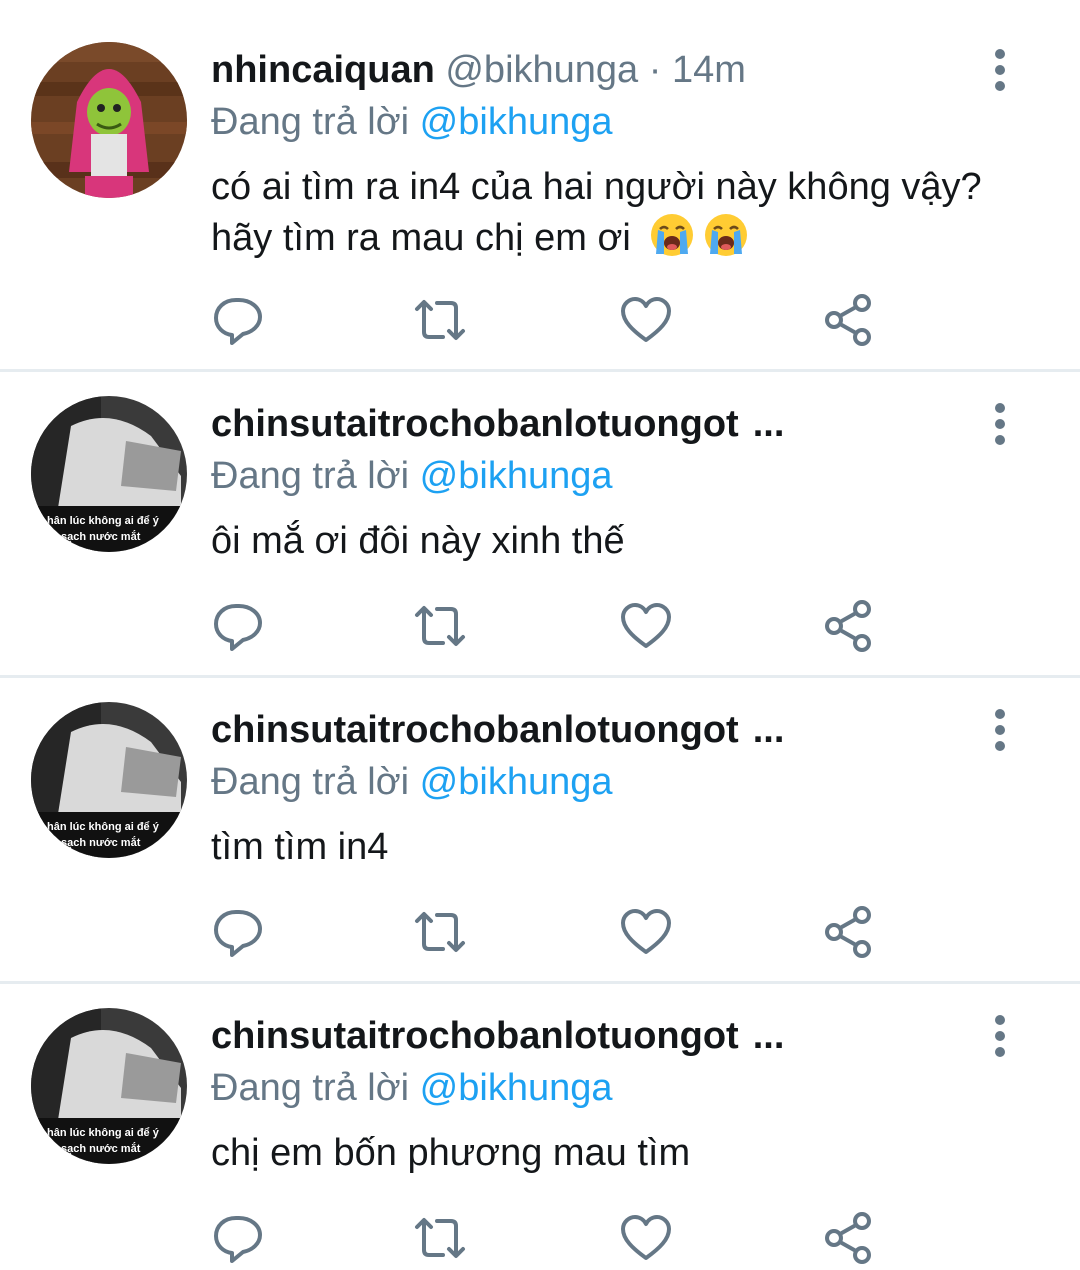  I want to click on tweet-header: nhincaiquan @bikhunga · 14m, so click(478, 70).